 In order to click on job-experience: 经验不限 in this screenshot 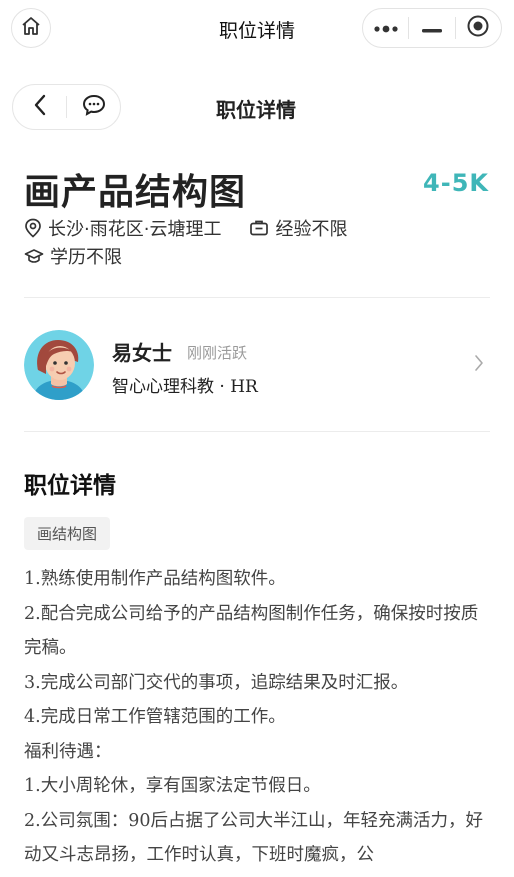, I will do `click(311, 229)`.